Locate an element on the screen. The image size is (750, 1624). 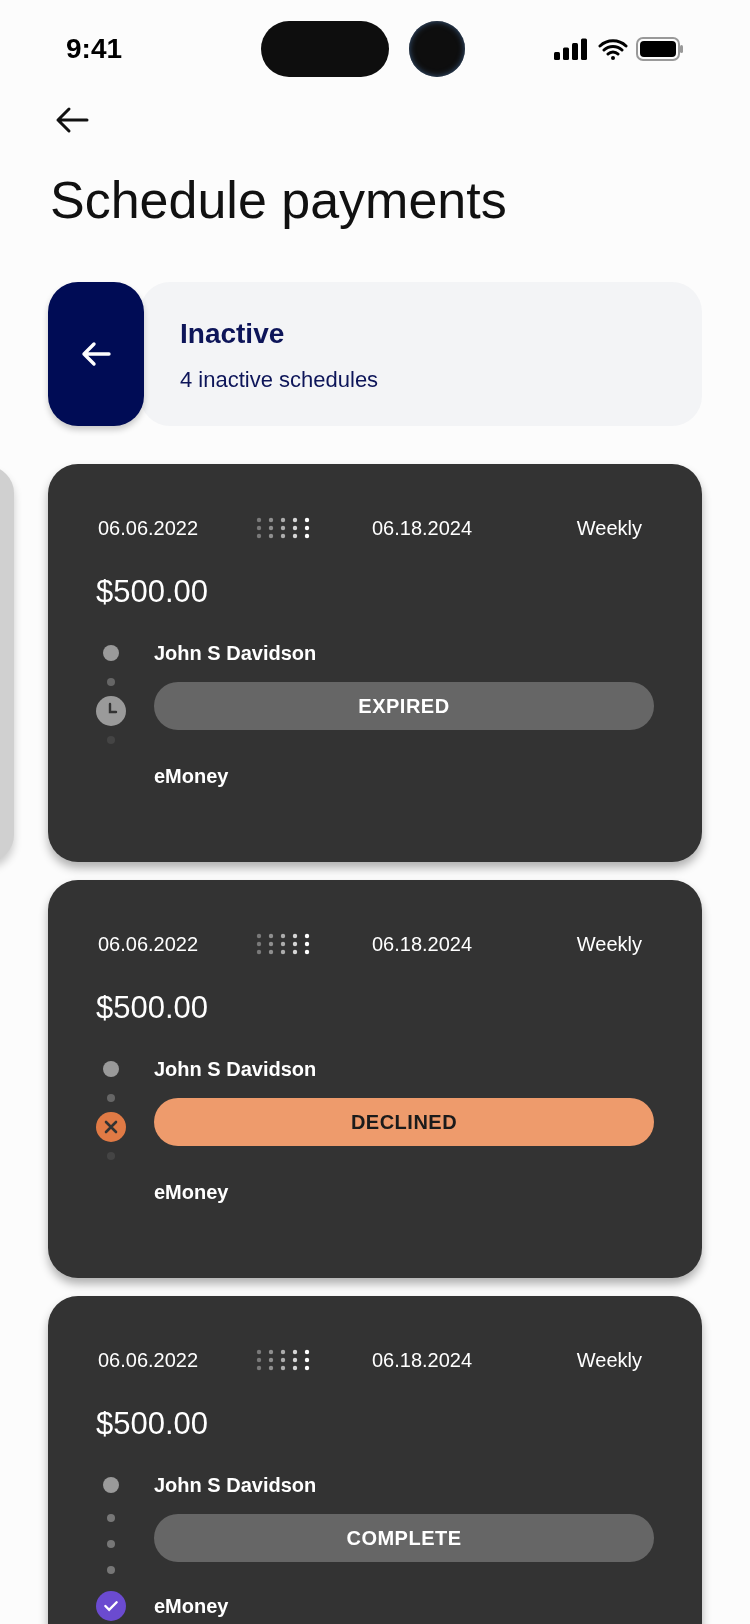
camera-lens is located at coordinates (437, 49).